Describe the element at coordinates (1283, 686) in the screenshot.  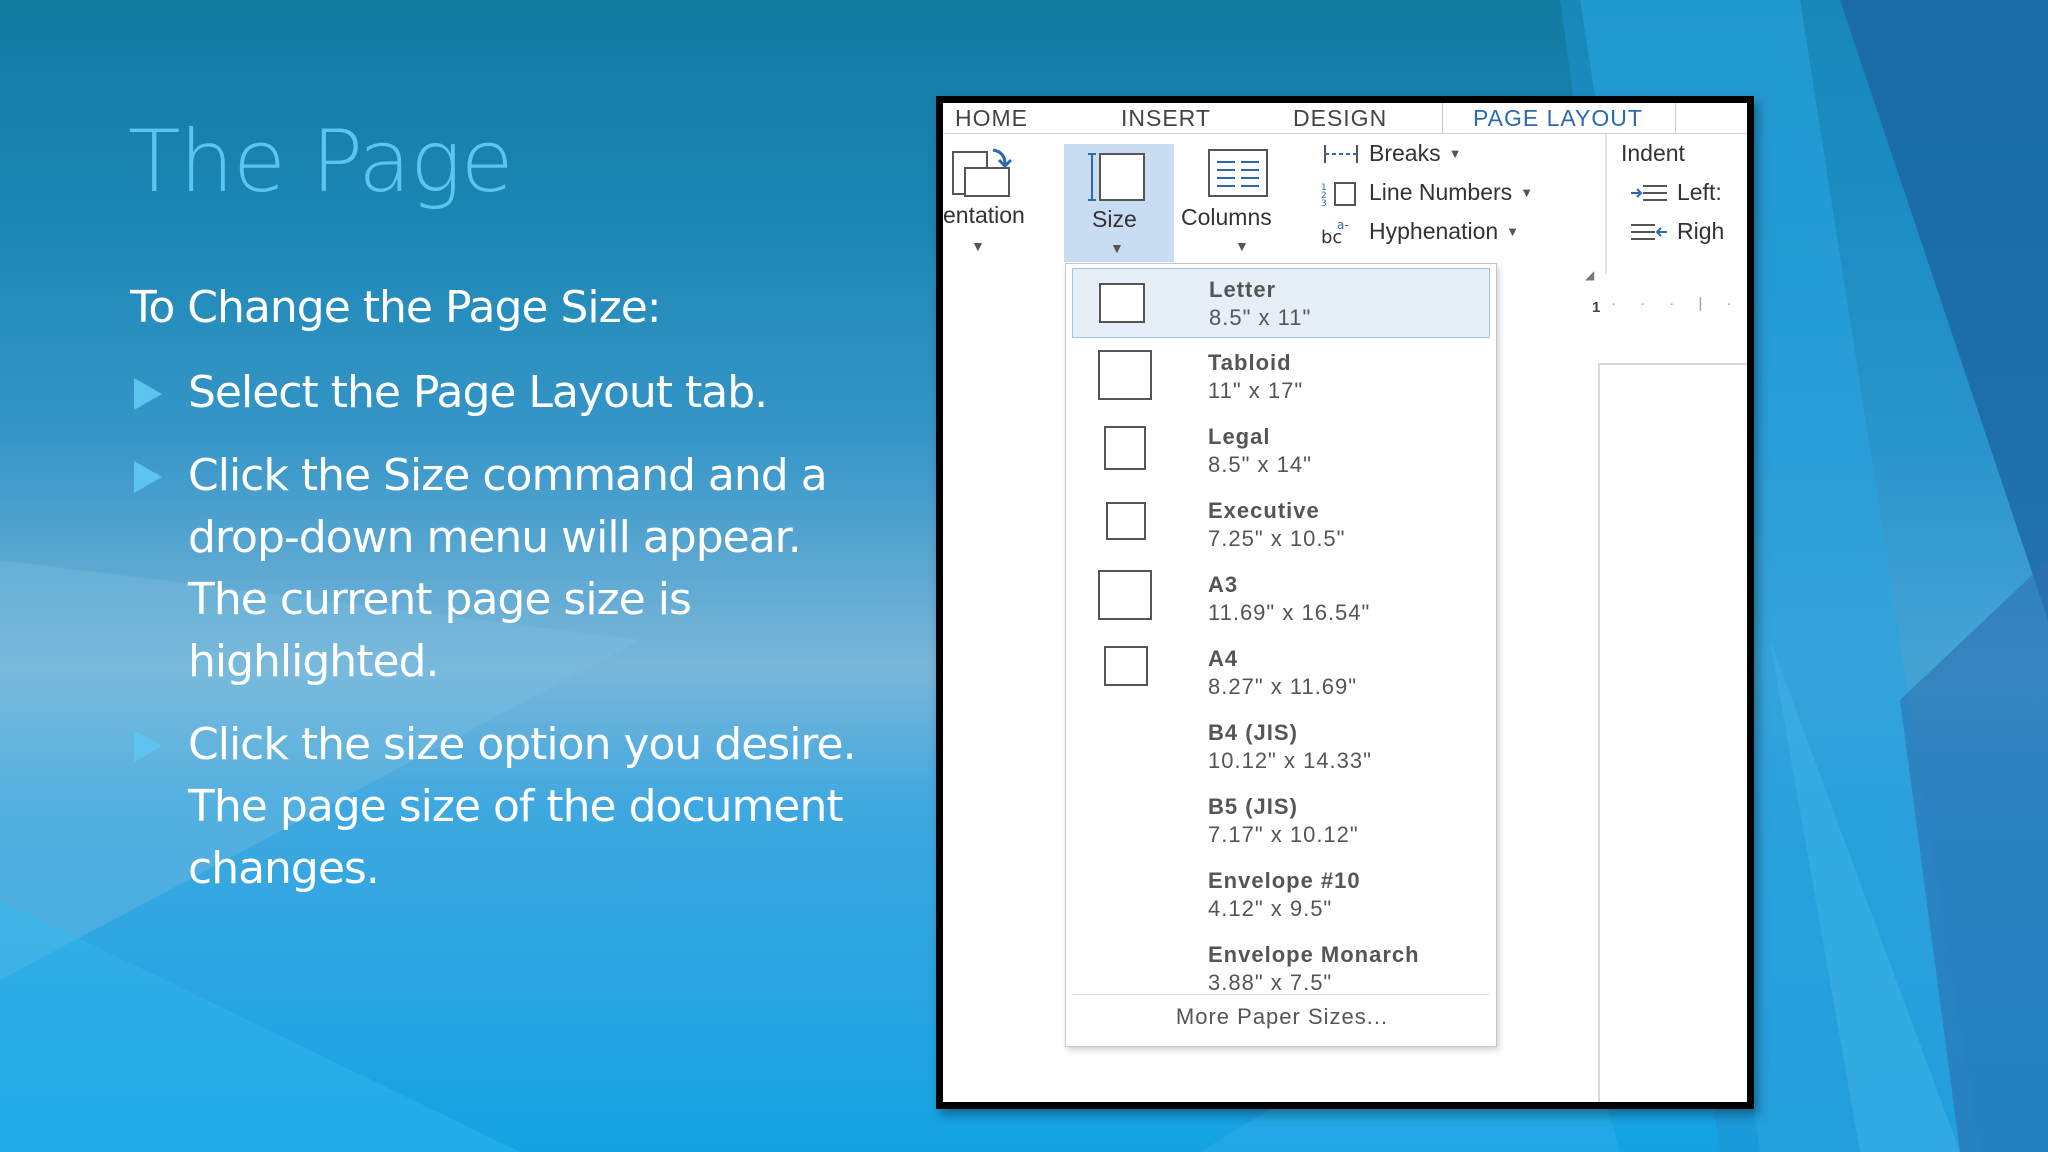
I see `size-option-dims: 8.27" x 11.69"` at that location.